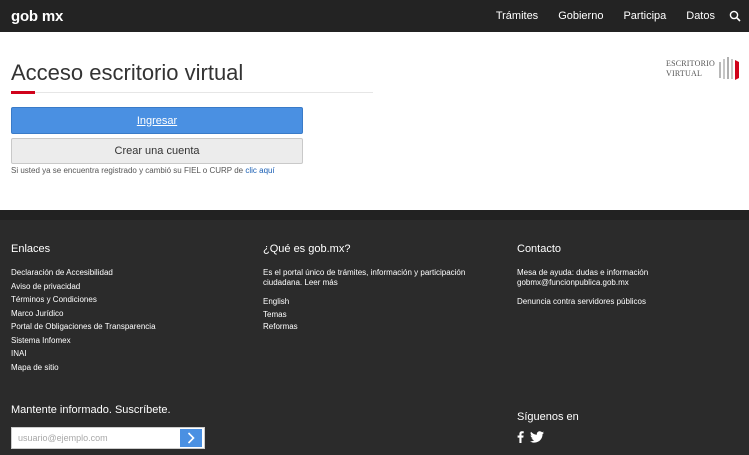  Describe the element at coordinates (280, 327) in the screenshot. I see `footer-link-reformas: Reformas` at that location.